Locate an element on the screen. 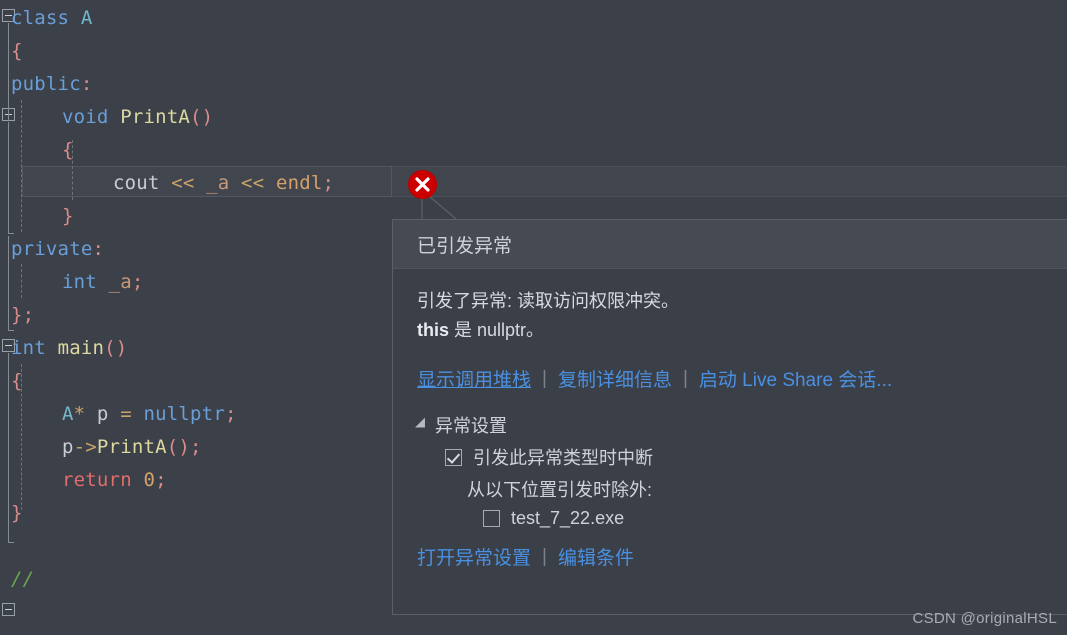 The width and height of the screenshot is (1067, 635). code-line: A* p = nullptr; is located at coordinates (118, 414).